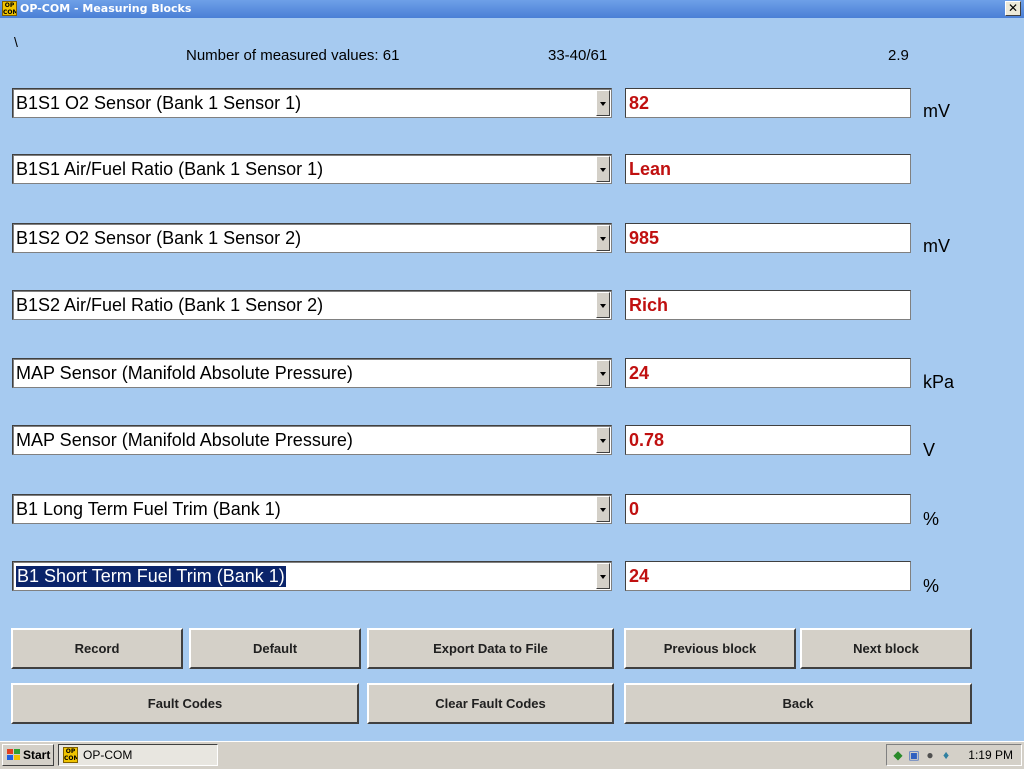 The image size is (1024, 769). Describe the element at coordinates (108, 755) in the screenshot. I see `taskbar-item-label: OP-COM` at that location.